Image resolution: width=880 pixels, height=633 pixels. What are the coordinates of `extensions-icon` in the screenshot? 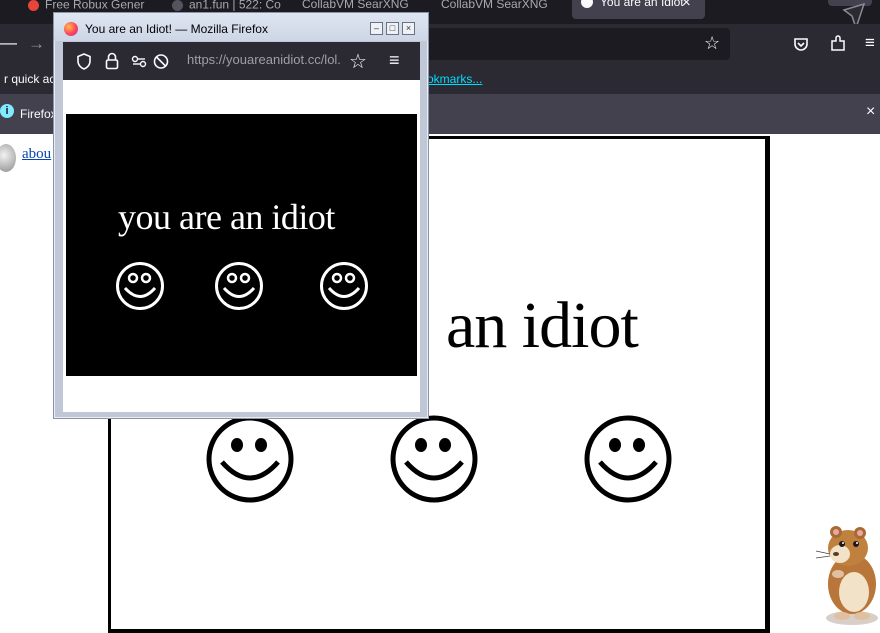 It's located at (838, 44).